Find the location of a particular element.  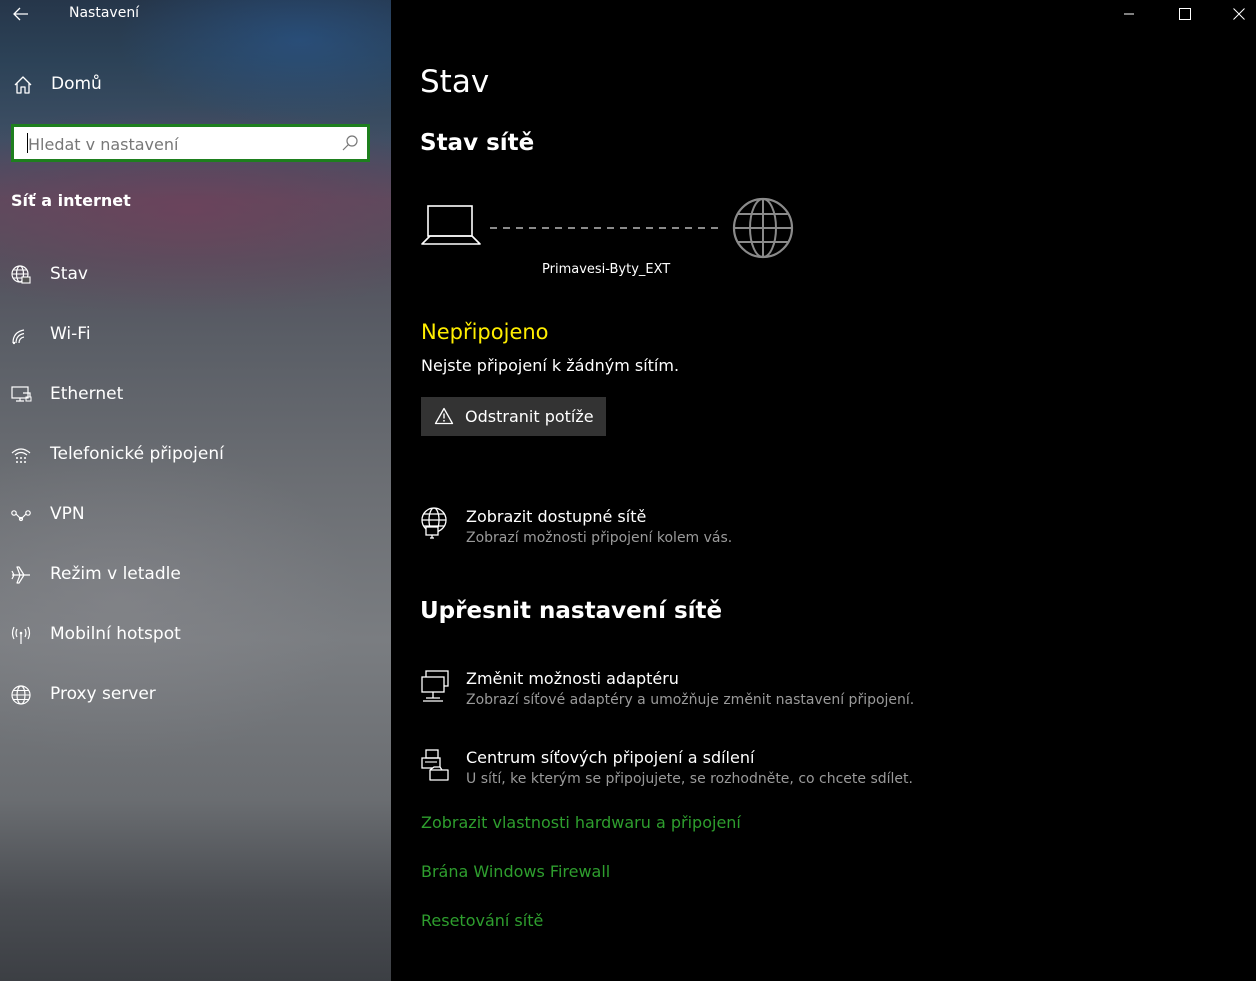

link-subtitle: Zobrazí možnosti připojení kolem vás. is located at coordinates (599, 538).